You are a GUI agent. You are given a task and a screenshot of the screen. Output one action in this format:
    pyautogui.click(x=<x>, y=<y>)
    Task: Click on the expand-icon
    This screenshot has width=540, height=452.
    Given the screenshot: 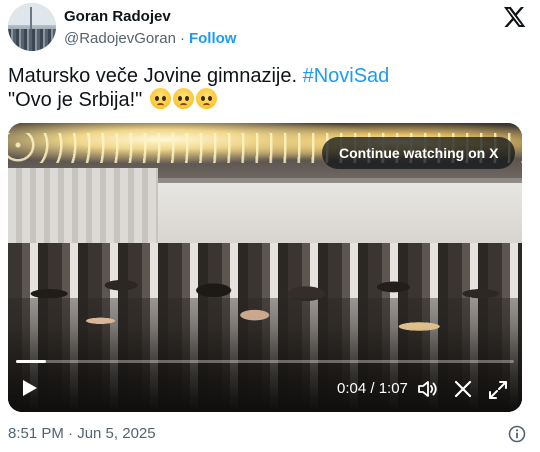 What is the action you would take?
    pyautogui.click(x=498, y=390)
    